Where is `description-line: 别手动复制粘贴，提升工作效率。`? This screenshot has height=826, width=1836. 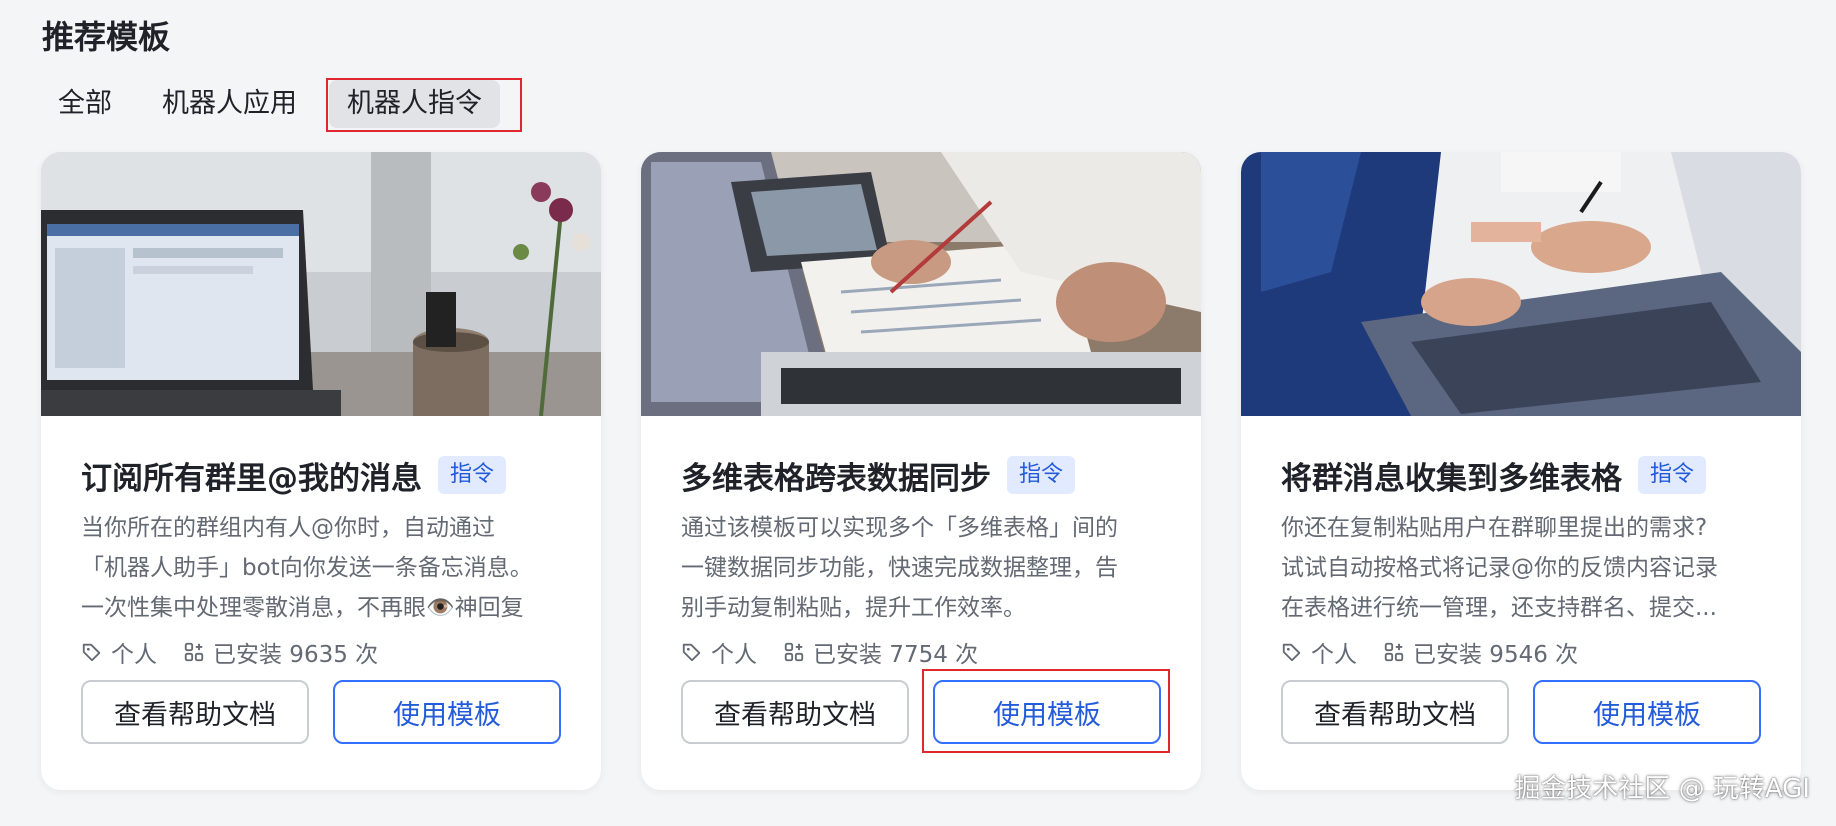 description-line: 别手动复制粘贴，提升工作效率。 is located at coordinates (853, 608).